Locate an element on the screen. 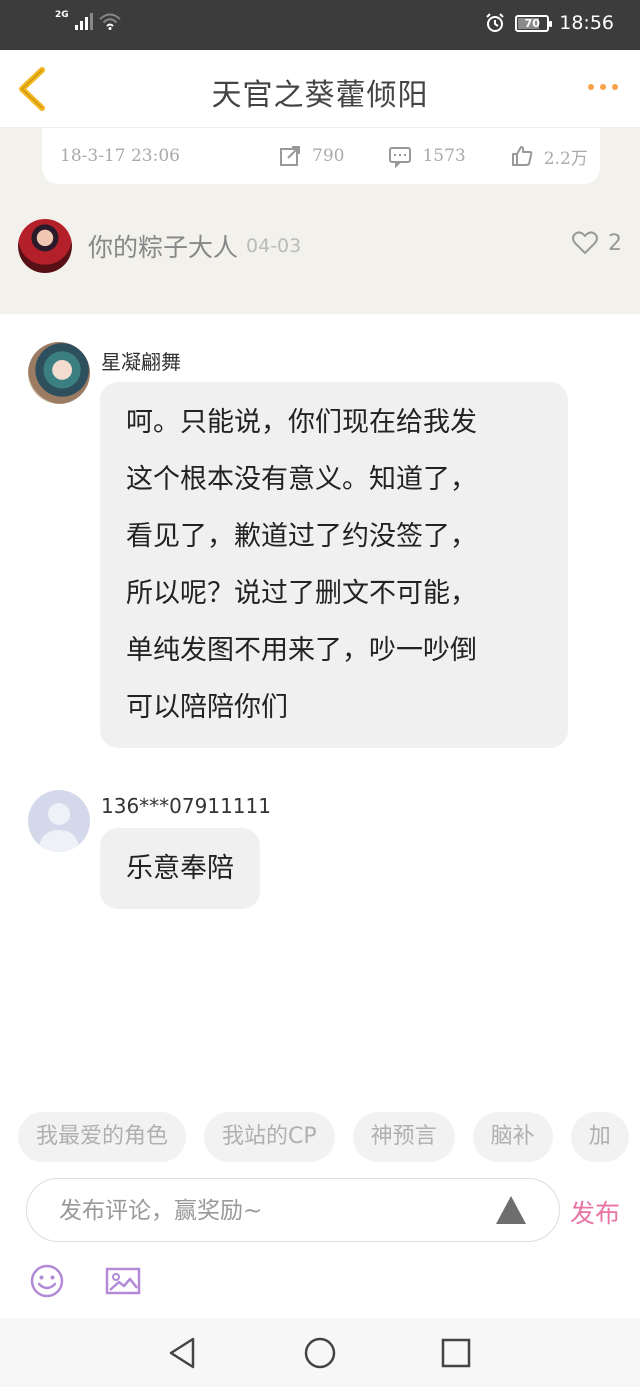 This screenshot has width=640, height=1387. page-title: 天官之葵藿倾阳 is located at coordinates (320, 95).